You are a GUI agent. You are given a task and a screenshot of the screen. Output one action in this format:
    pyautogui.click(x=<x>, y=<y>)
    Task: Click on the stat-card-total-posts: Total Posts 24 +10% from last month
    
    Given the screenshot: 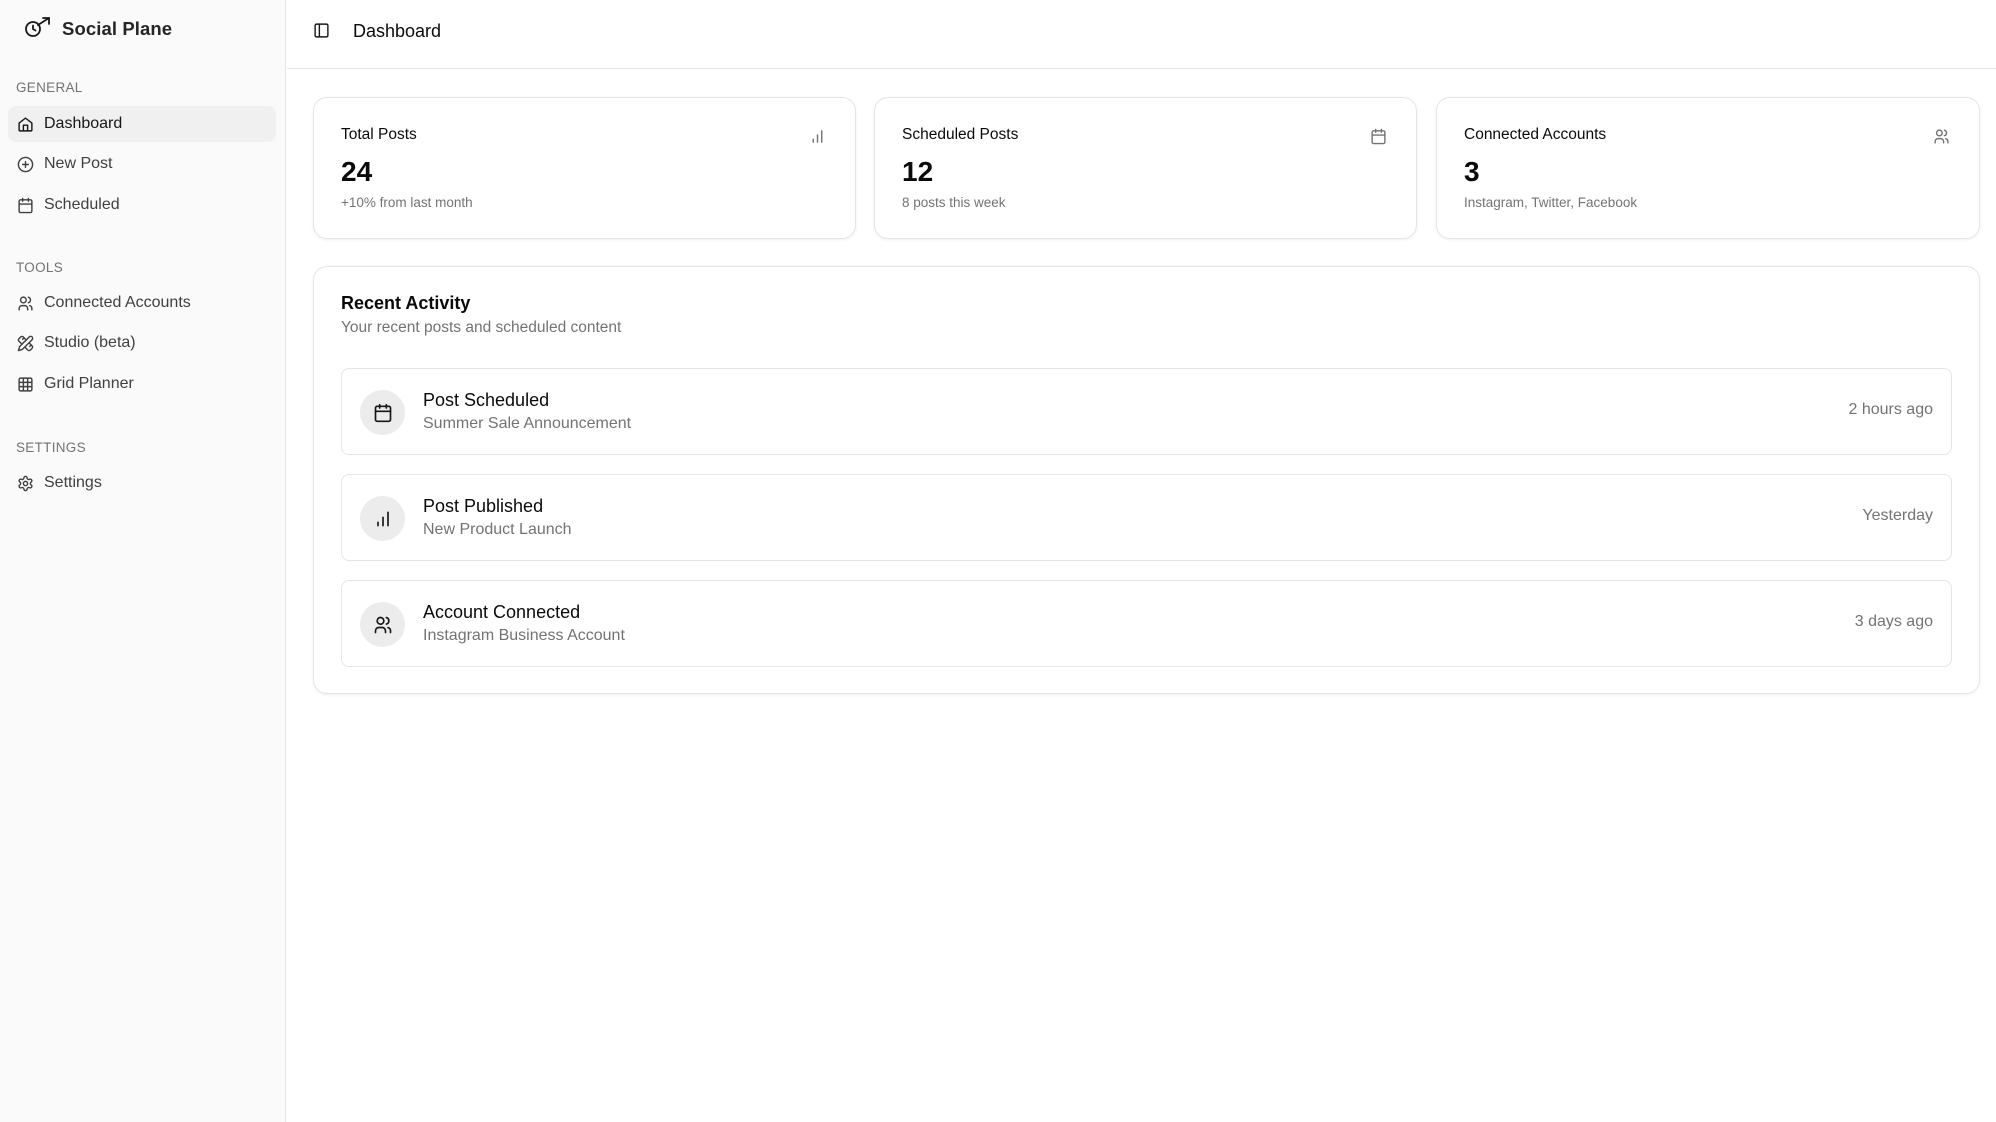 What is the action you would take?
    pyautogui.click(x=584, y=168)
    